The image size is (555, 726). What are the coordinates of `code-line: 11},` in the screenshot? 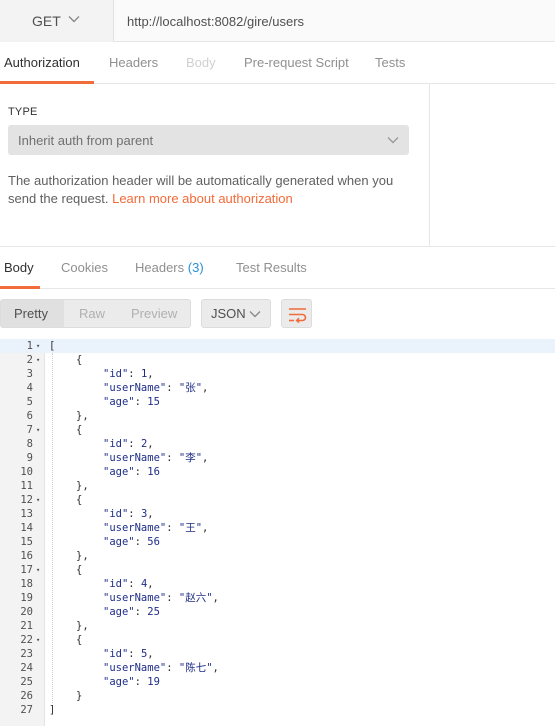 It's located at (277, 486).